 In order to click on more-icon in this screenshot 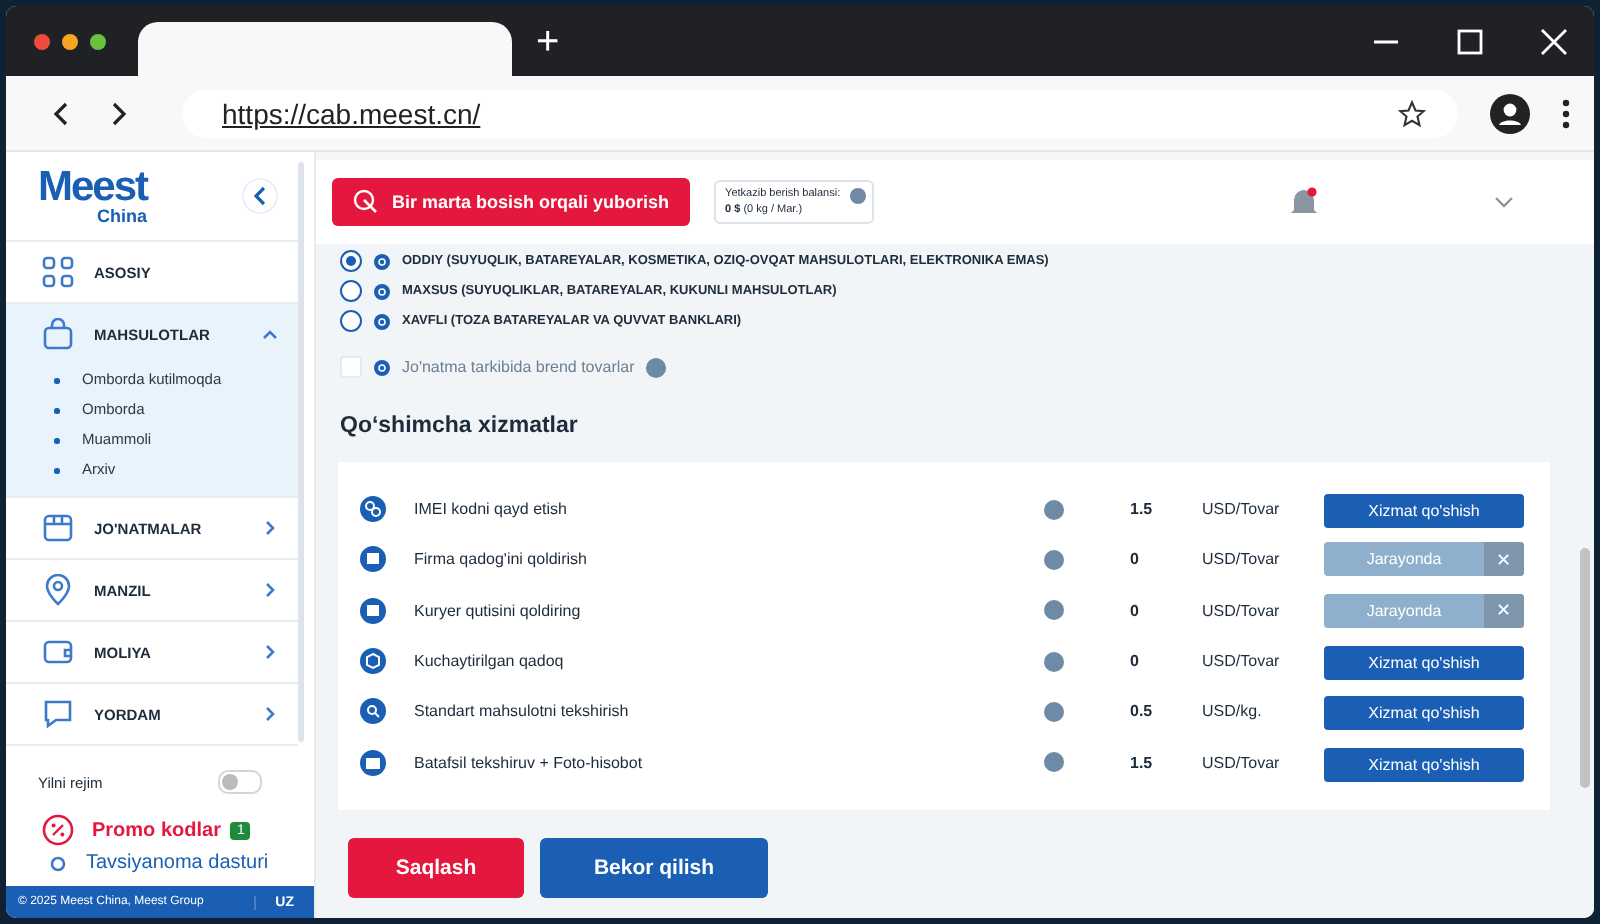, I will do `click(1566, 113)`.